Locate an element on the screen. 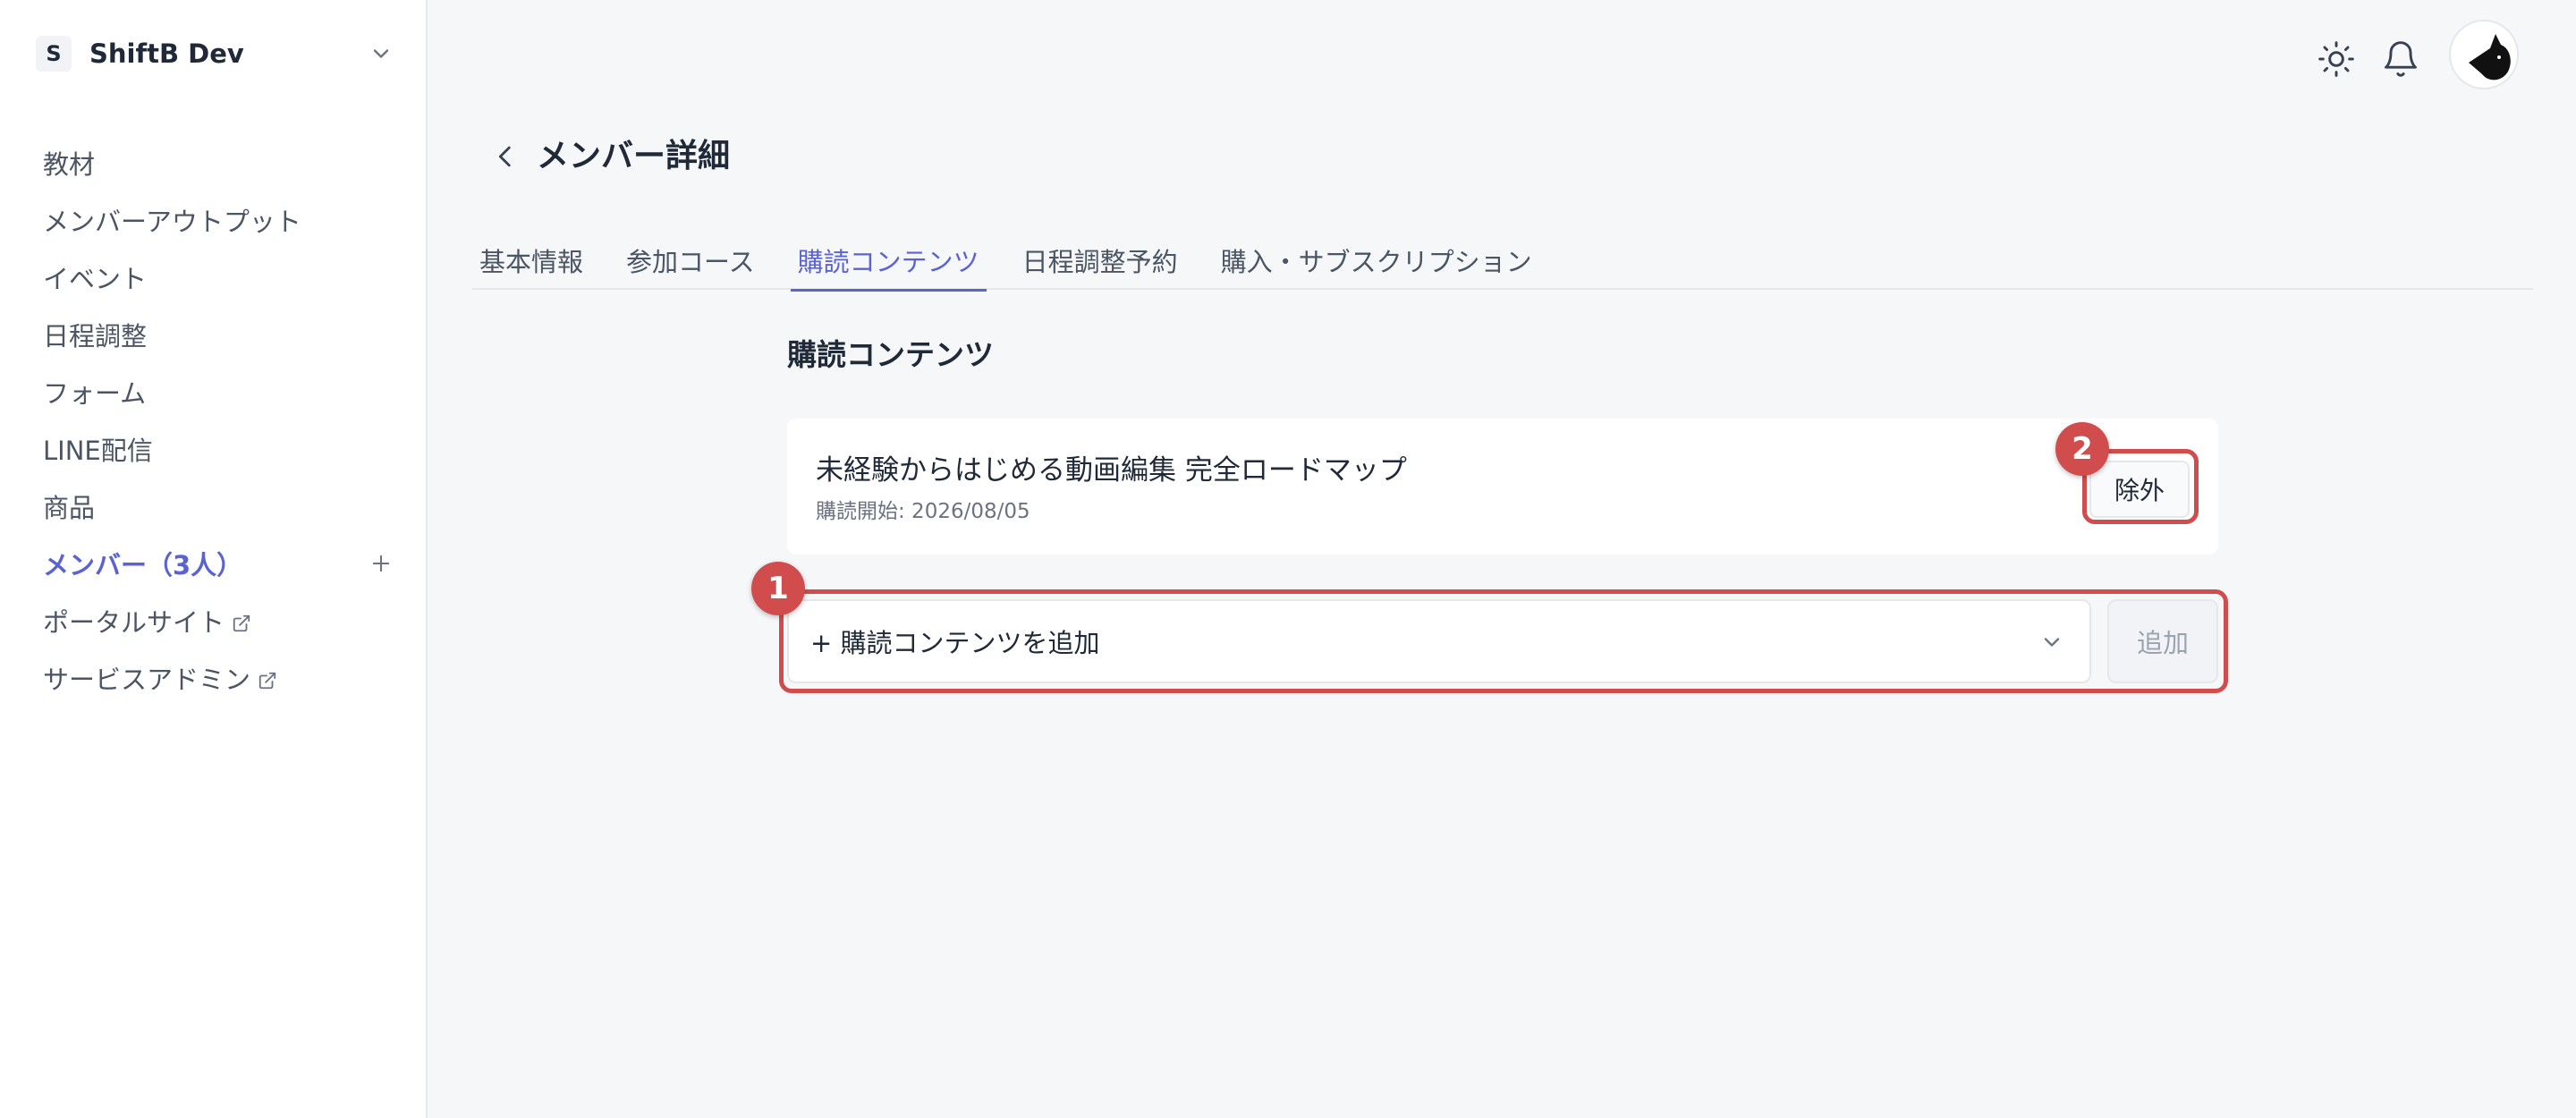 Image resolution: width=2576 pixels, height=1118 pixels. sidebar-item-label: サービスアドミン is located at coordinates (147, 680).